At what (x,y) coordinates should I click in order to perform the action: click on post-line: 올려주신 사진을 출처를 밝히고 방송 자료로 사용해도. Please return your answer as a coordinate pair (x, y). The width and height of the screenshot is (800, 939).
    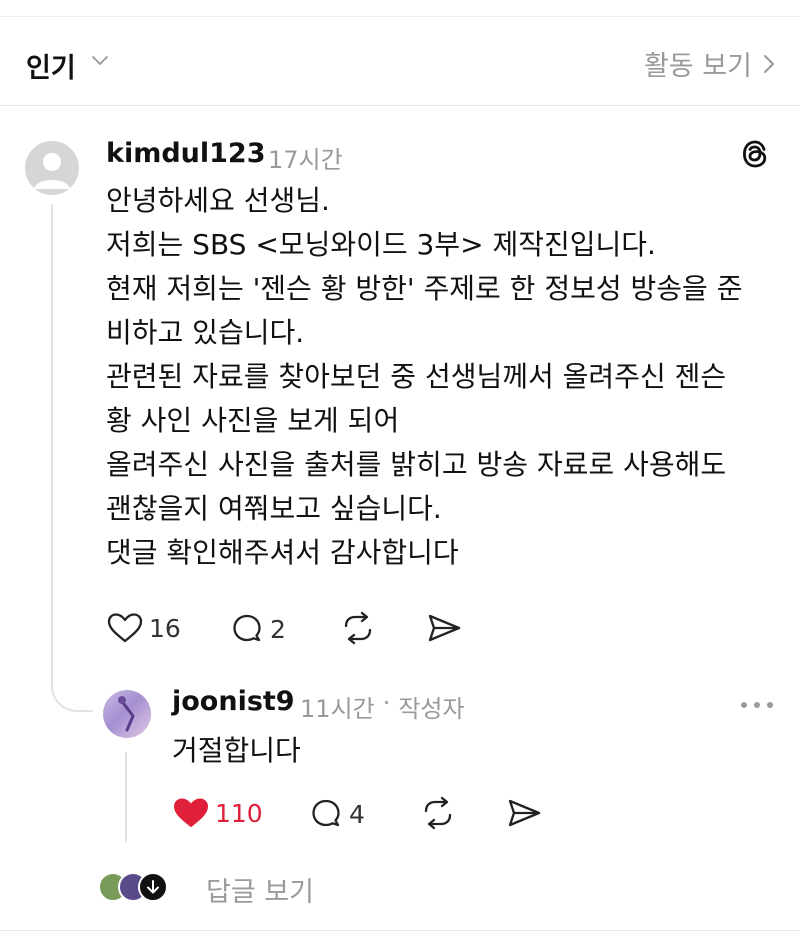
    Looking at the image, I should click on (416, 464).